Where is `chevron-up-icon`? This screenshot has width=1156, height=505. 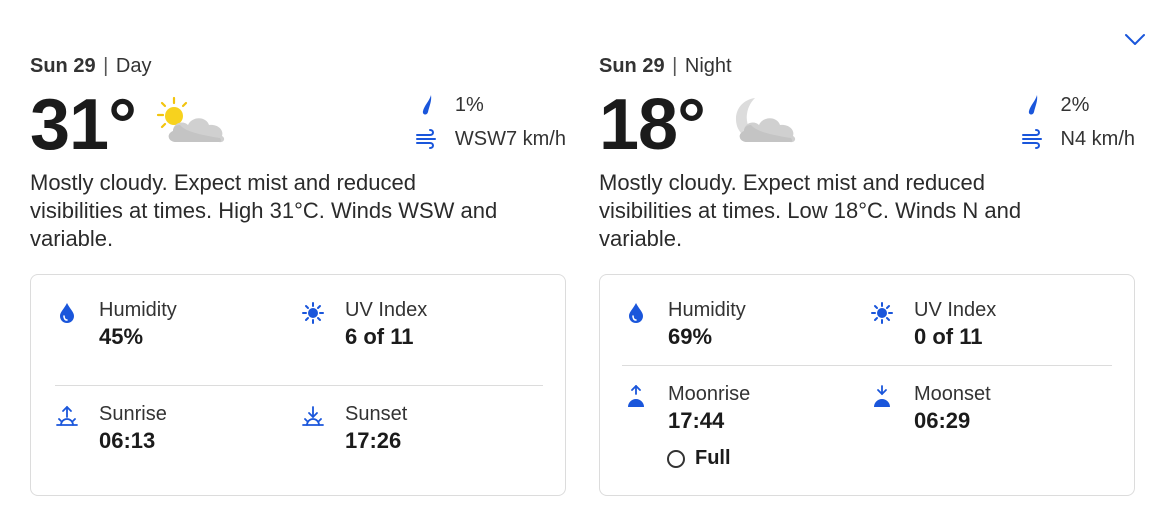 chevron-up-icon is located at coordinates (1135, 39).